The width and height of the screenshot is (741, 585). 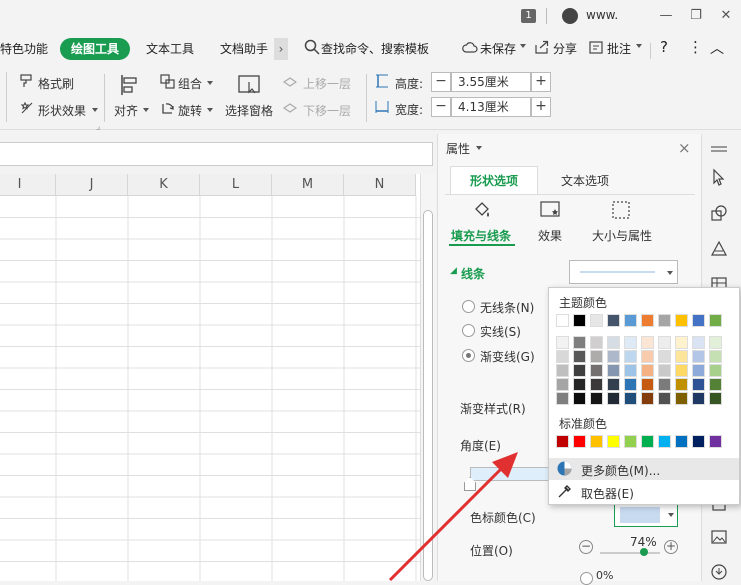 What do you see at coordinates (696, 16) in the screenshot?
I see `restore-button: ❐` at bounding box center [696, 16].